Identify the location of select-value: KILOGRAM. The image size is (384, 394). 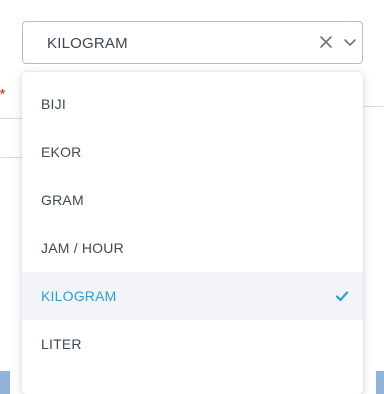
(87, 43).